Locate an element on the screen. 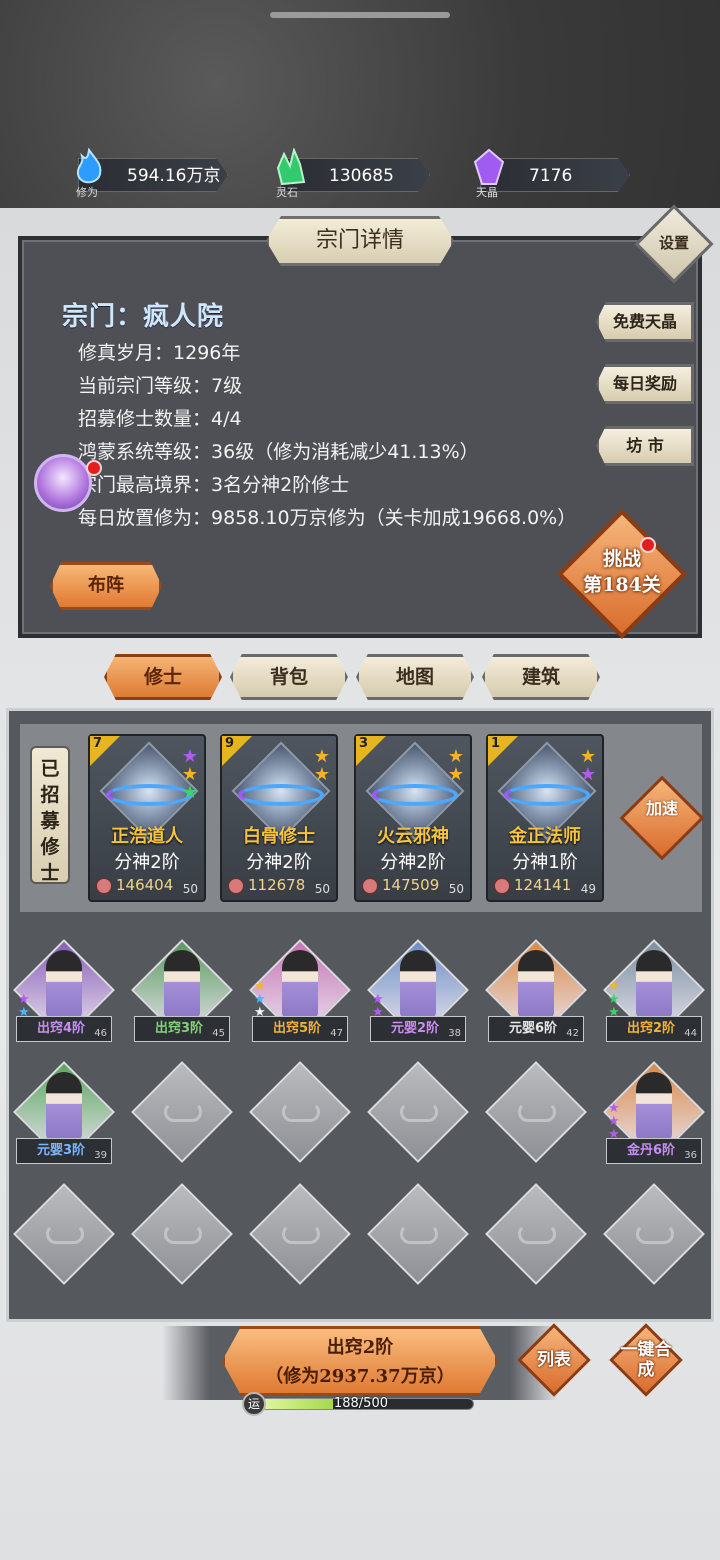 This screenshot has width=720, height=1560. recruited-card: 1 ★ ★ 金正法师 分神1阶 124141 49 is located at coordinates (545, 818).